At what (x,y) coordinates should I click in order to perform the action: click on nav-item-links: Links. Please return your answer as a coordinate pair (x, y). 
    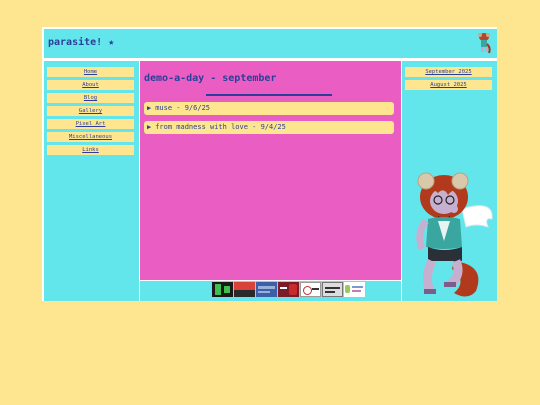
    Looking at the image, I should click on (90, 150).